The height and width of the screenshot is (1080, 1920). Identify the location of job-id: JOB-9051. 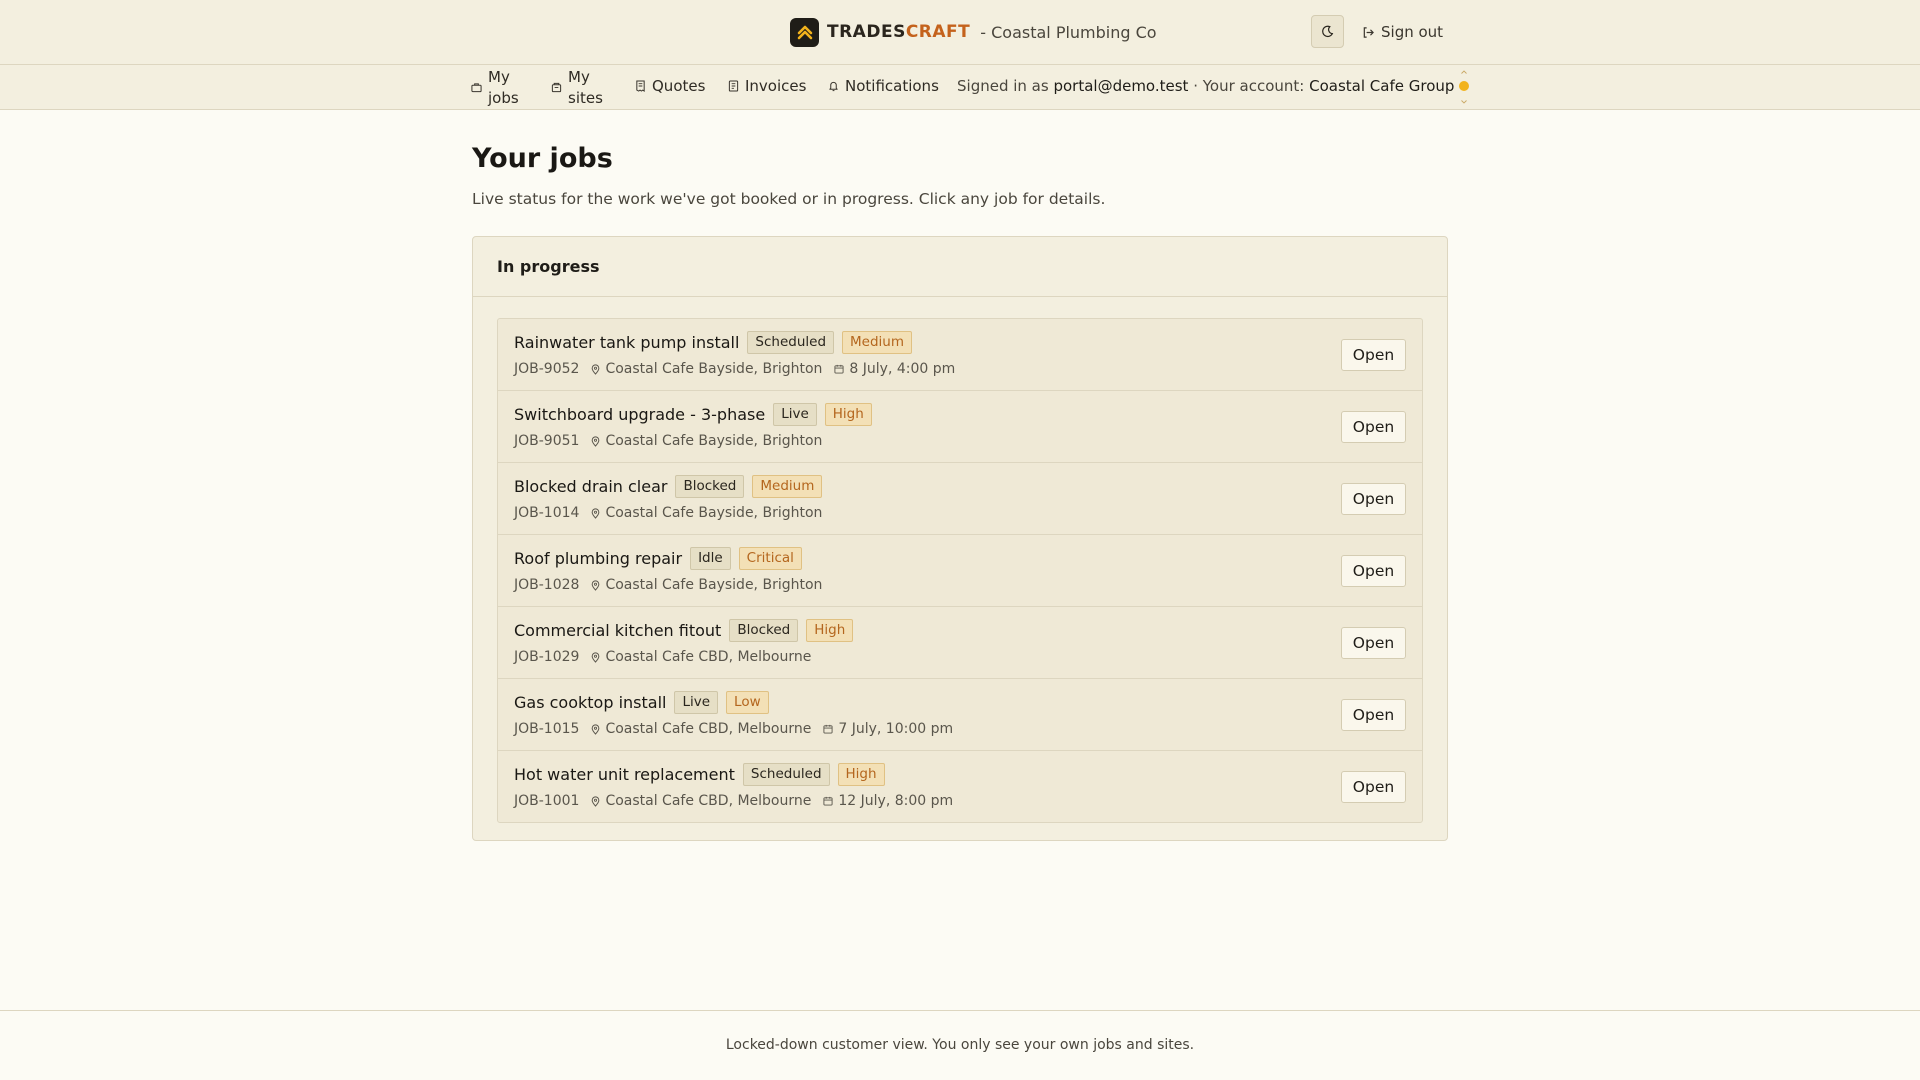
(547, 441).